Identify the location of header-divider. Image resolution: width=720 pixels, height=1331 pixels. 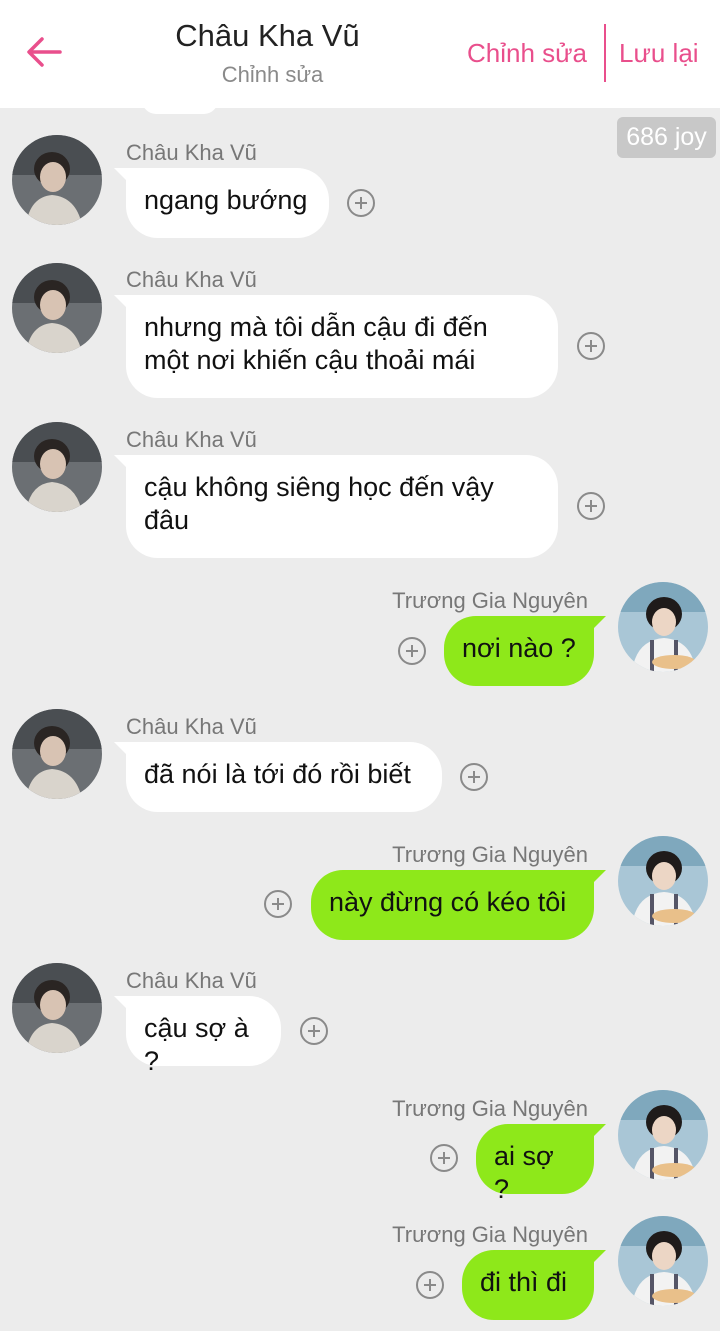
(605, 53).